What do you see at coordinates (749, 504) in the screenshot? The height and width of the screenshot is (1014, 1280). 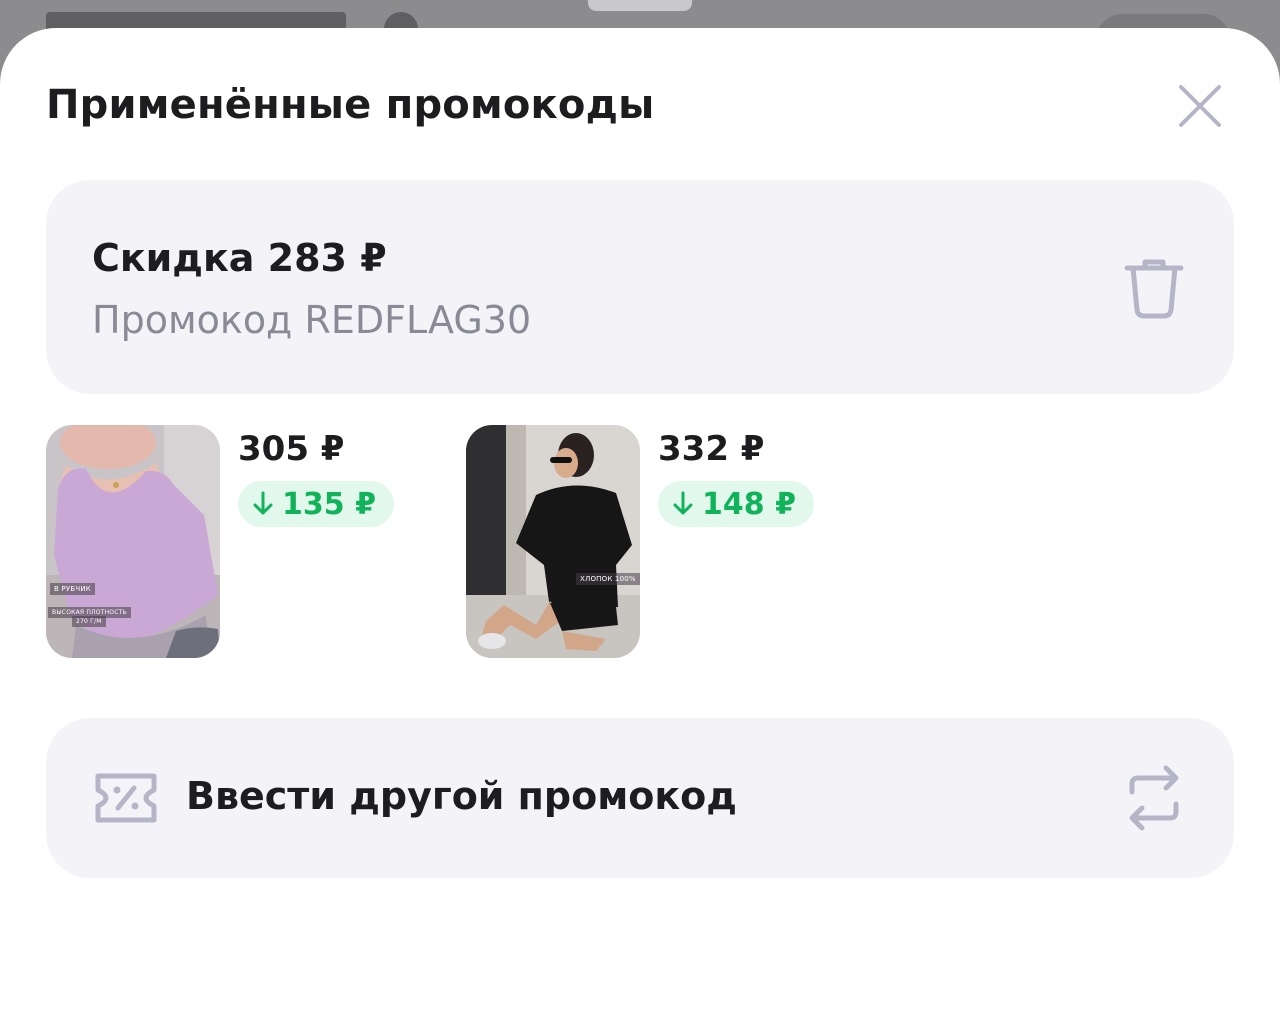 I see `saving-amount: 148 ₽` at bounding box center [749, 504].